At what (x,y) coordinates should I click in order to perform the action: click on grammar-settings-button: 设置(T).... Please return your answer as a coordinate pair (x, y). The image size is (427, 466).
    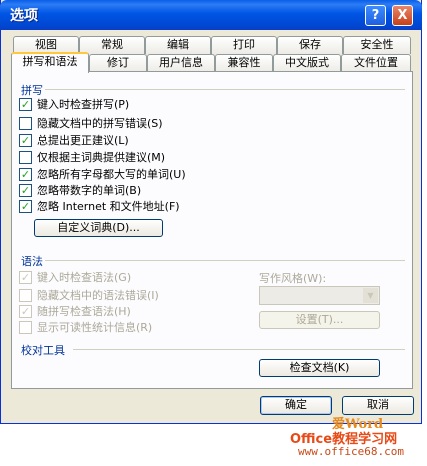
    Looking at the image, I should click on (319, 320).